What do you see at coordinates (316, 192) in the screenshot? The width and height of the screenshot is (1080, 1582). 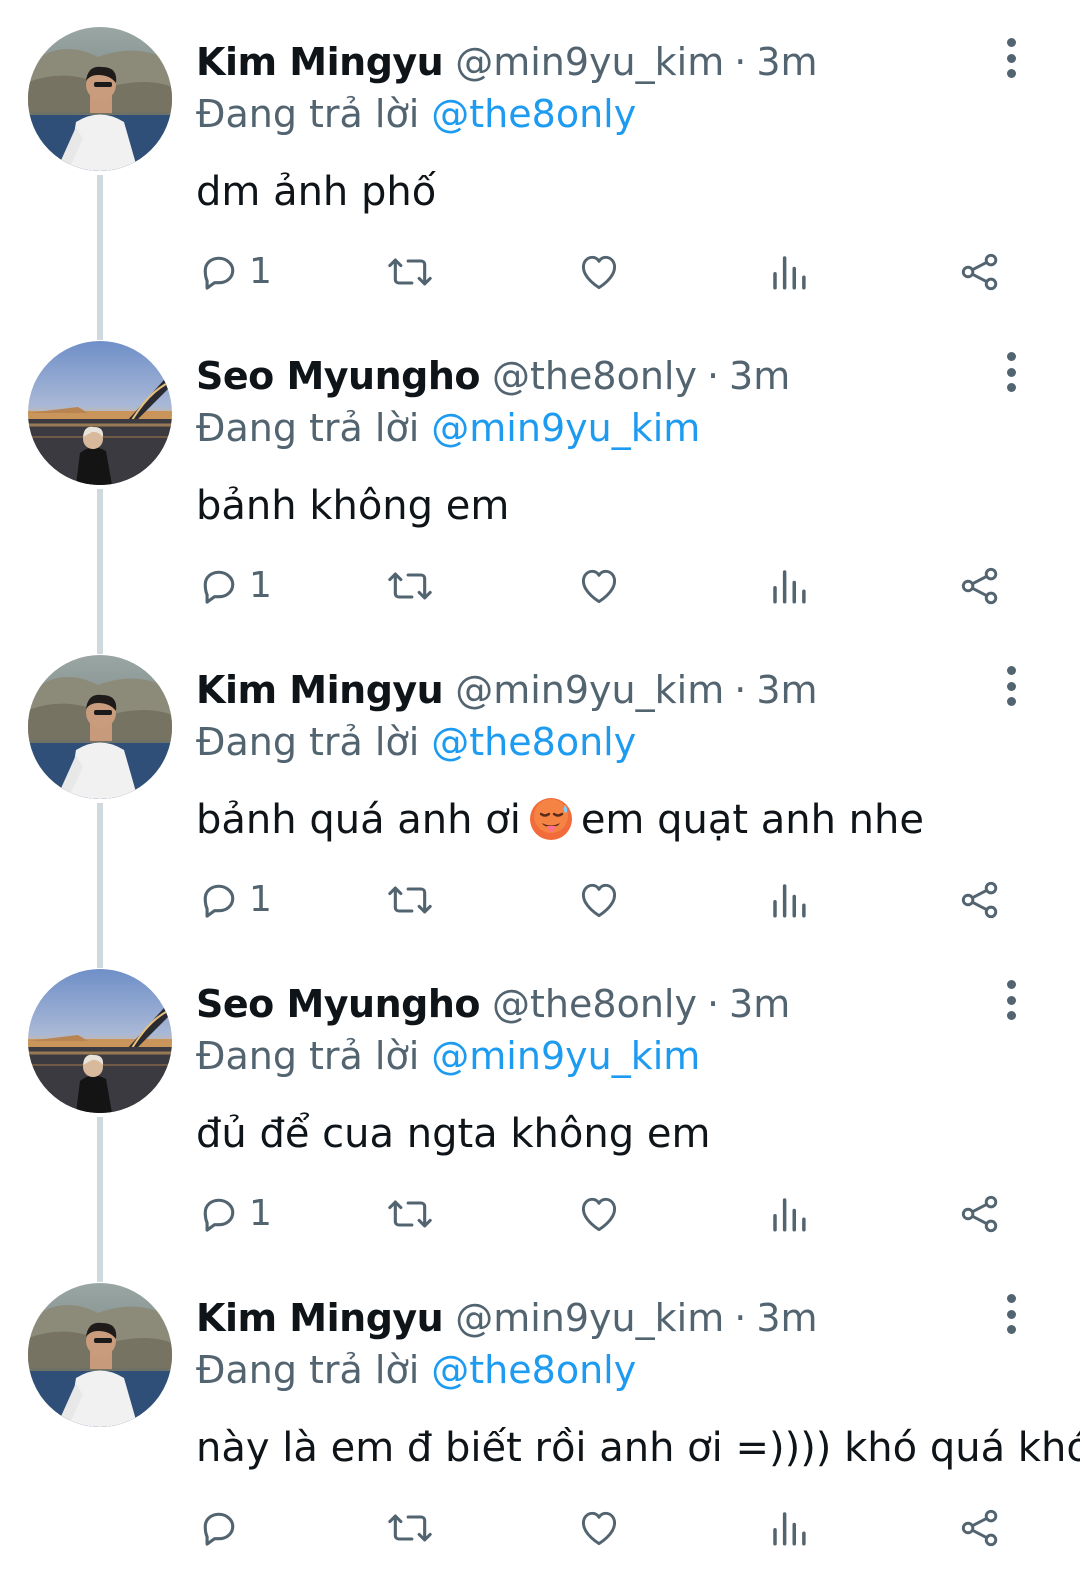 I see `tweet-text: dm ảnh phố` at bounding box center [316, 192].